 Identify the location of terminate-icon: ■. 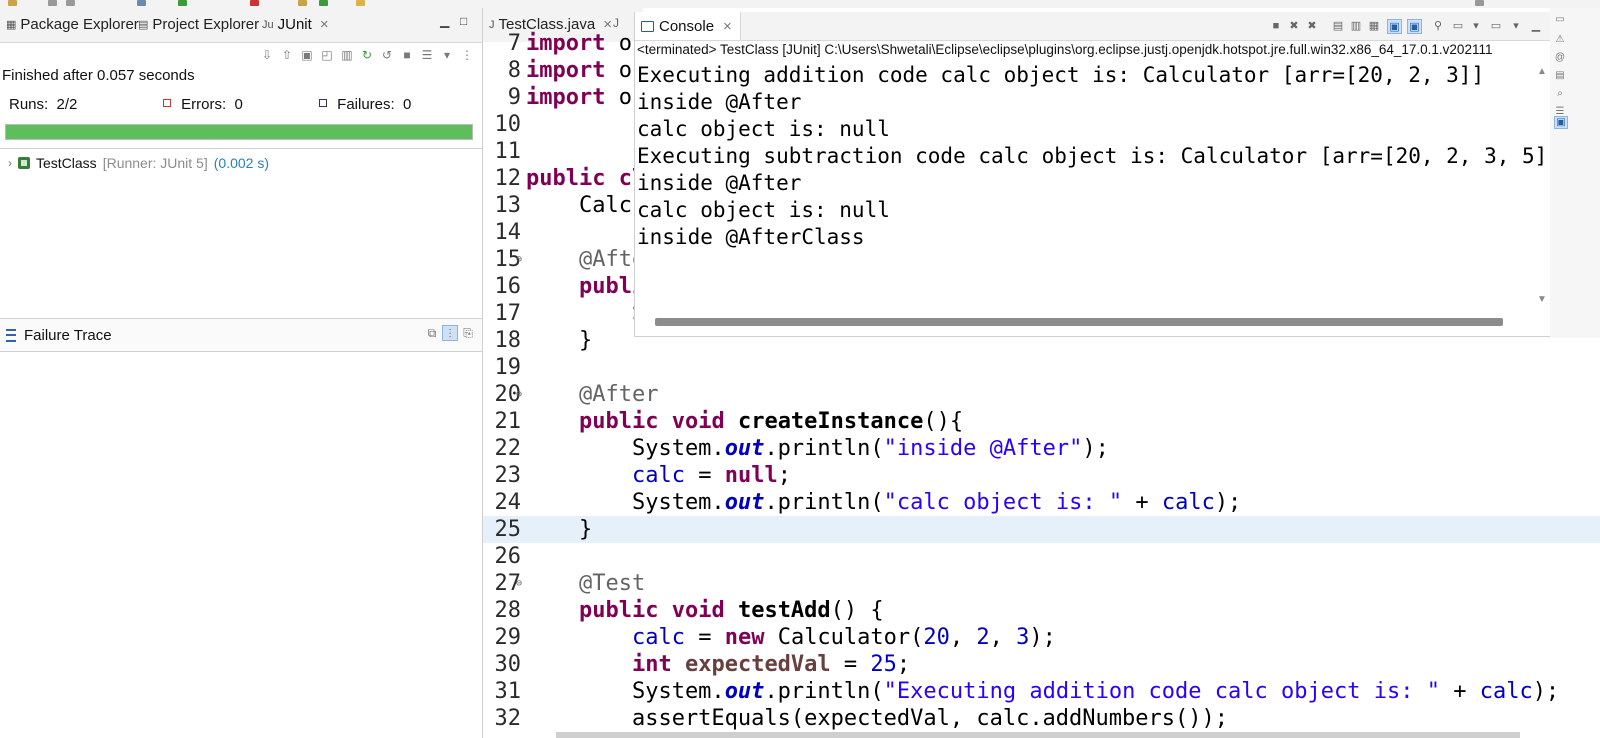
(1276, 26).